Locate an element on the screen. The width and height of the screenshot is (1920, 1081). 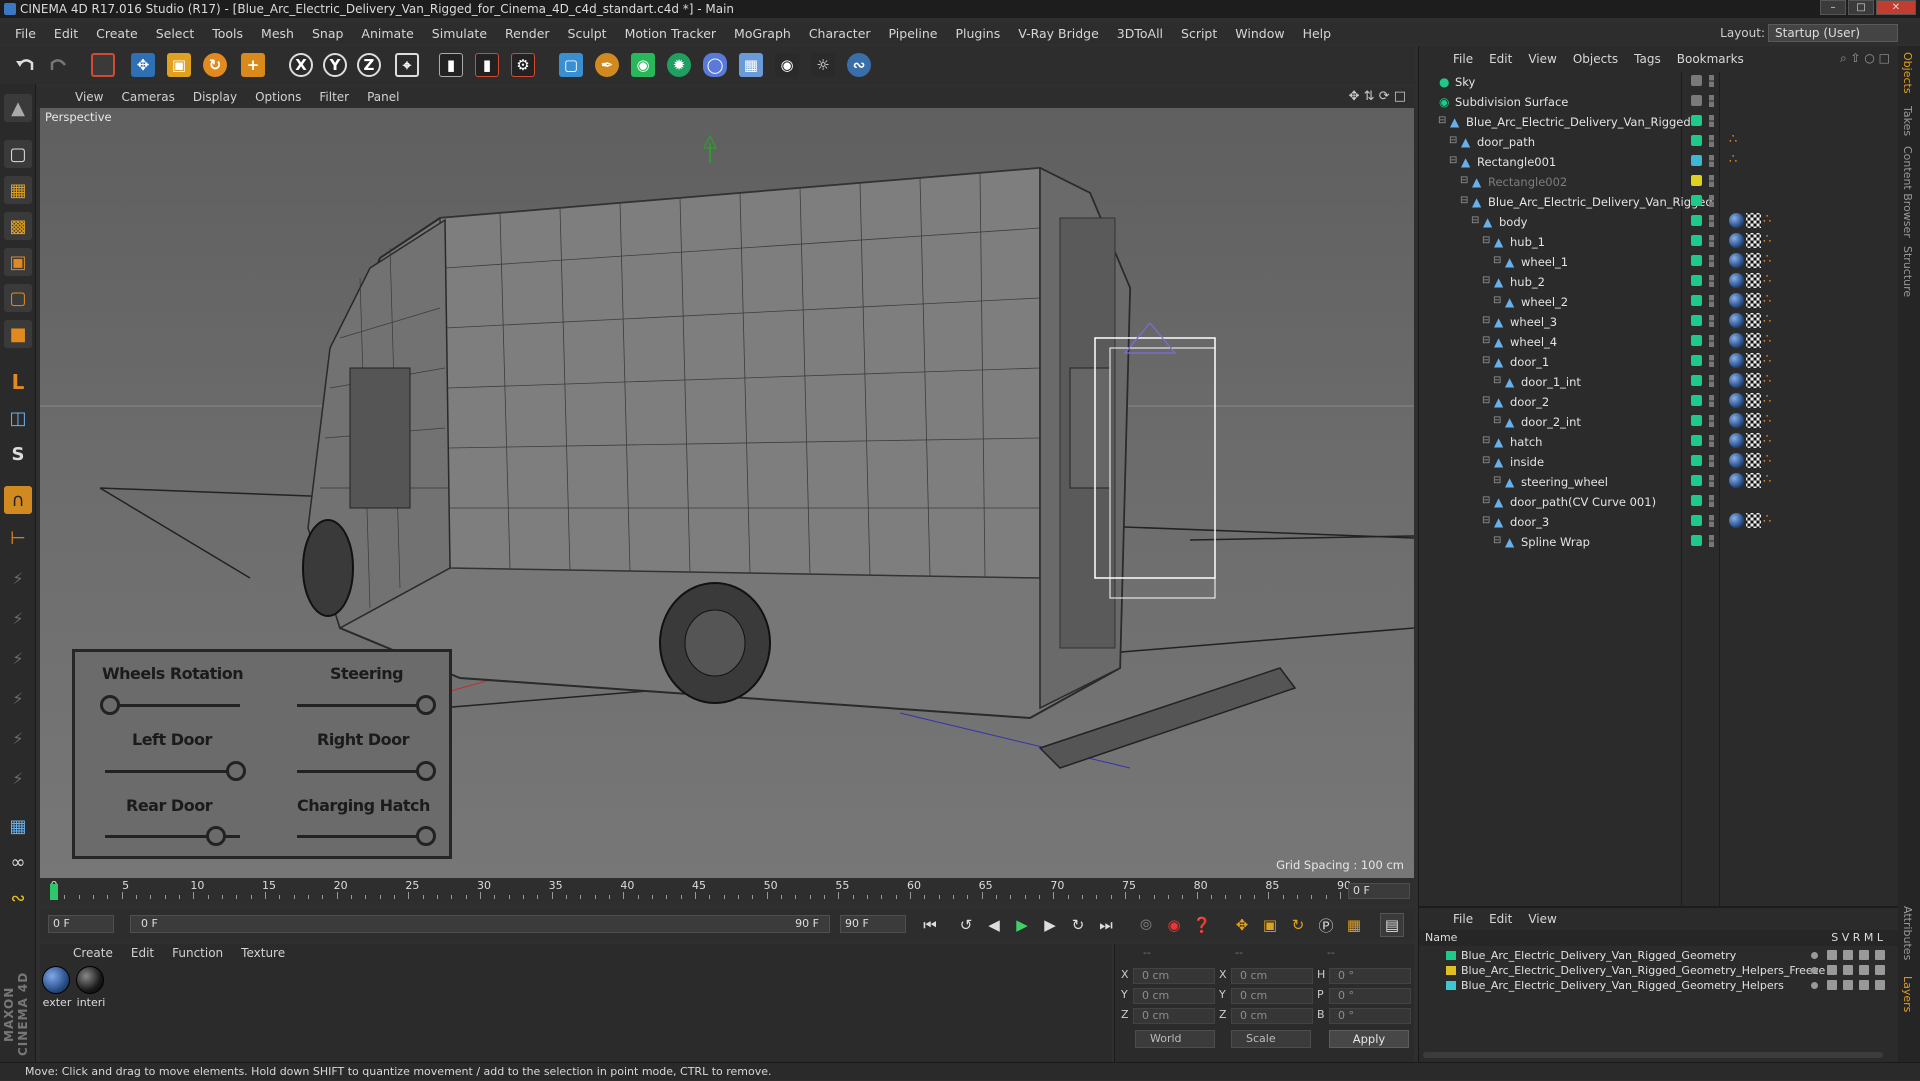
edge-mode-button: ▢ is located at coordinates (18, 298).